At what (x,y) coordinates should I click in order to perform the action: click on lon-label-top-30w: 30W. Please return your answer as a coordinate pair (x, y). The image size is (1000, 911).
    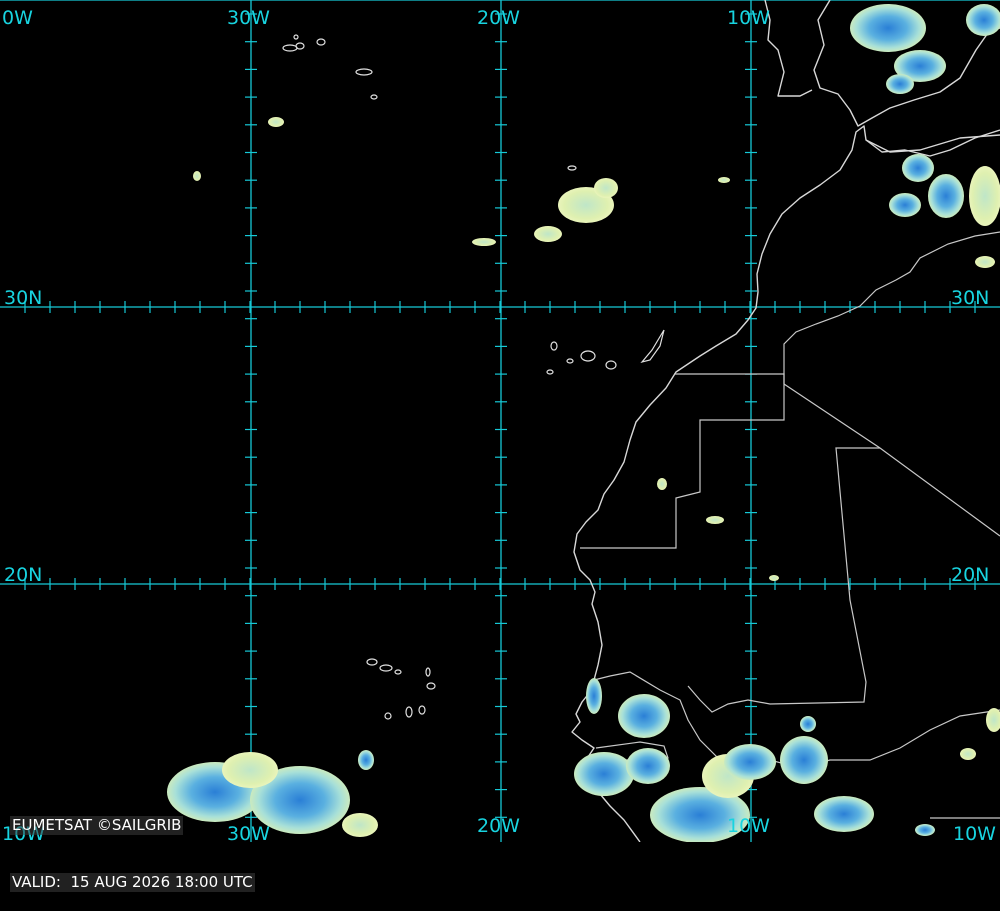
    Looking at the image, I should click on (248, 18).